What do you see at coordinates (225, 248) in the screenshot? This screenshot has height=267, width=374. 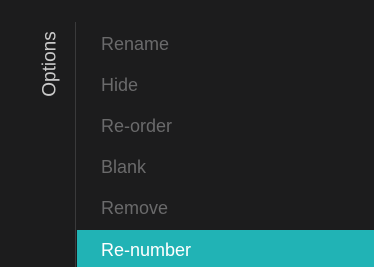 I see `menu-item-re-number: Re-number` at bounding box center [225, 248].